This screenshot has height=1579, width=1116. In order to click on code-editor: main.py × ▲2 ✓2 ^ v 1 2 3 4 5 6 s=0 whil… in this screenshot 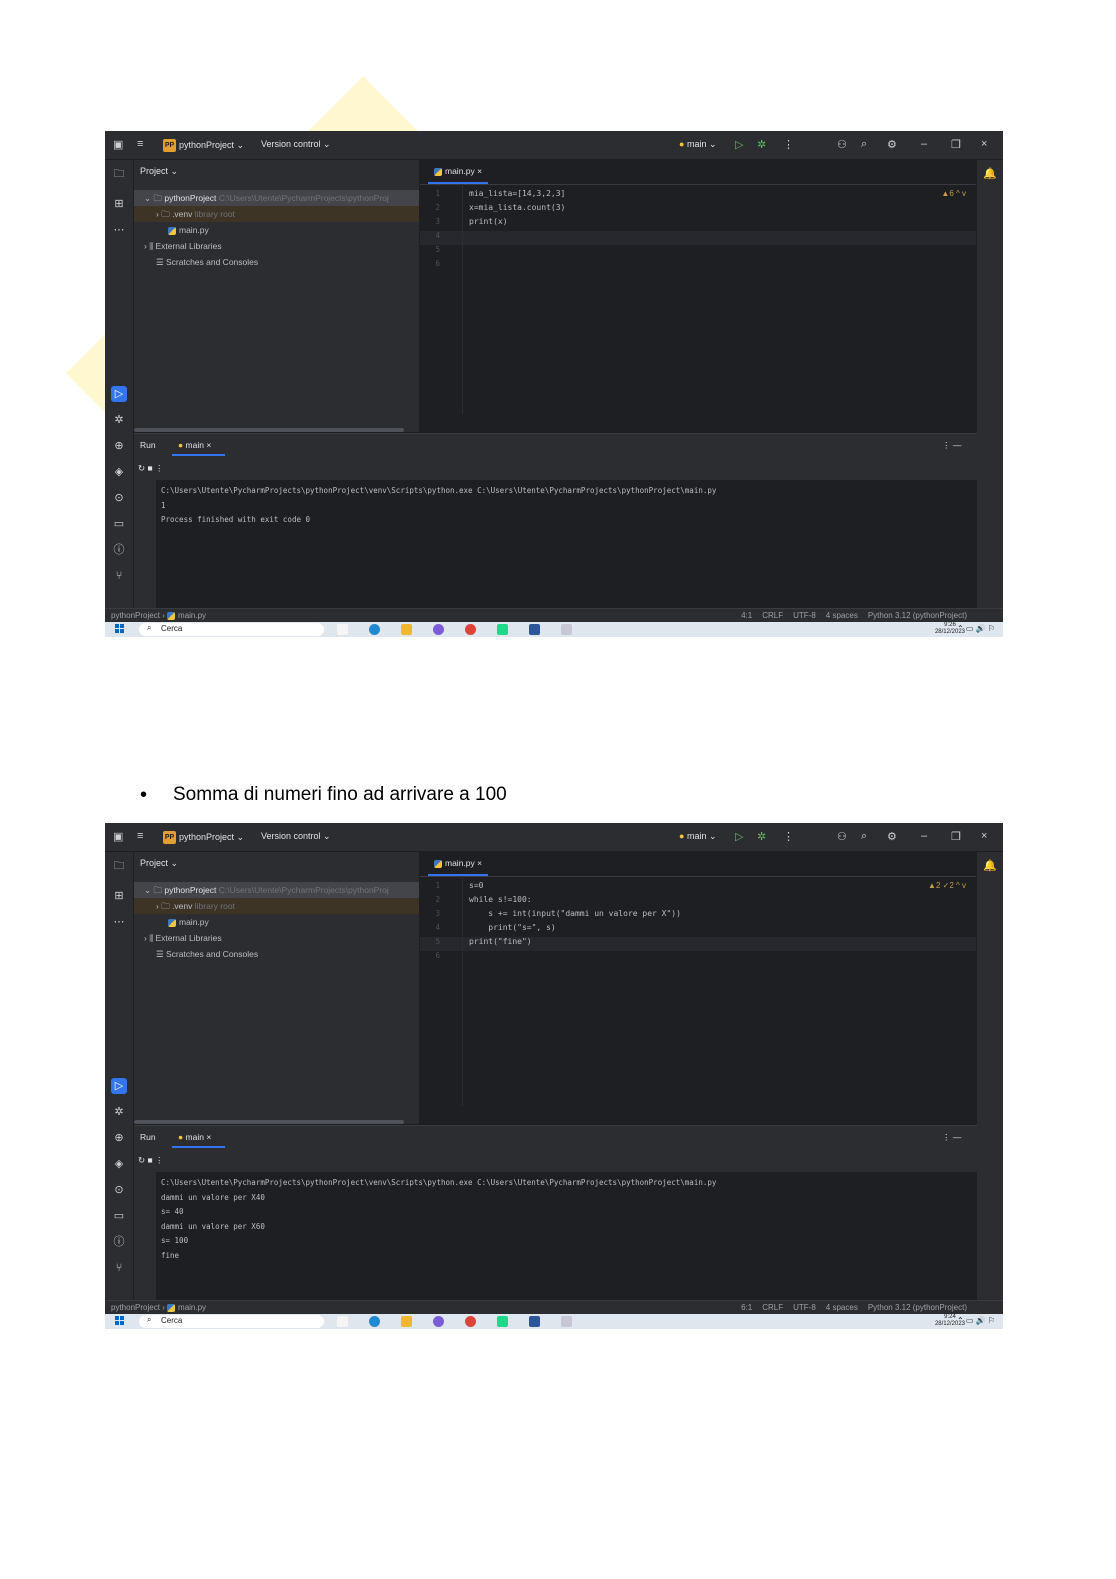, I will do `click(698, 988)`.